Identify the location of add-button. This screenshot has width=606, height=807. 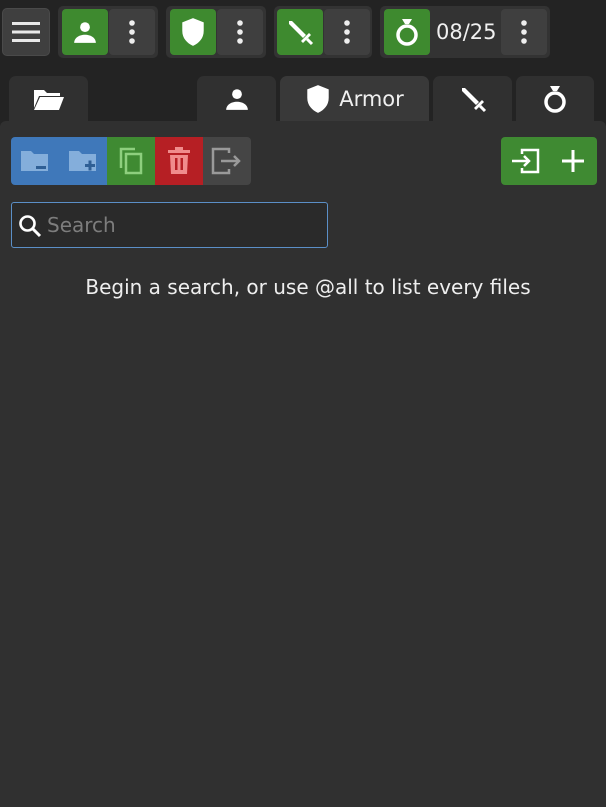
(573, 161).